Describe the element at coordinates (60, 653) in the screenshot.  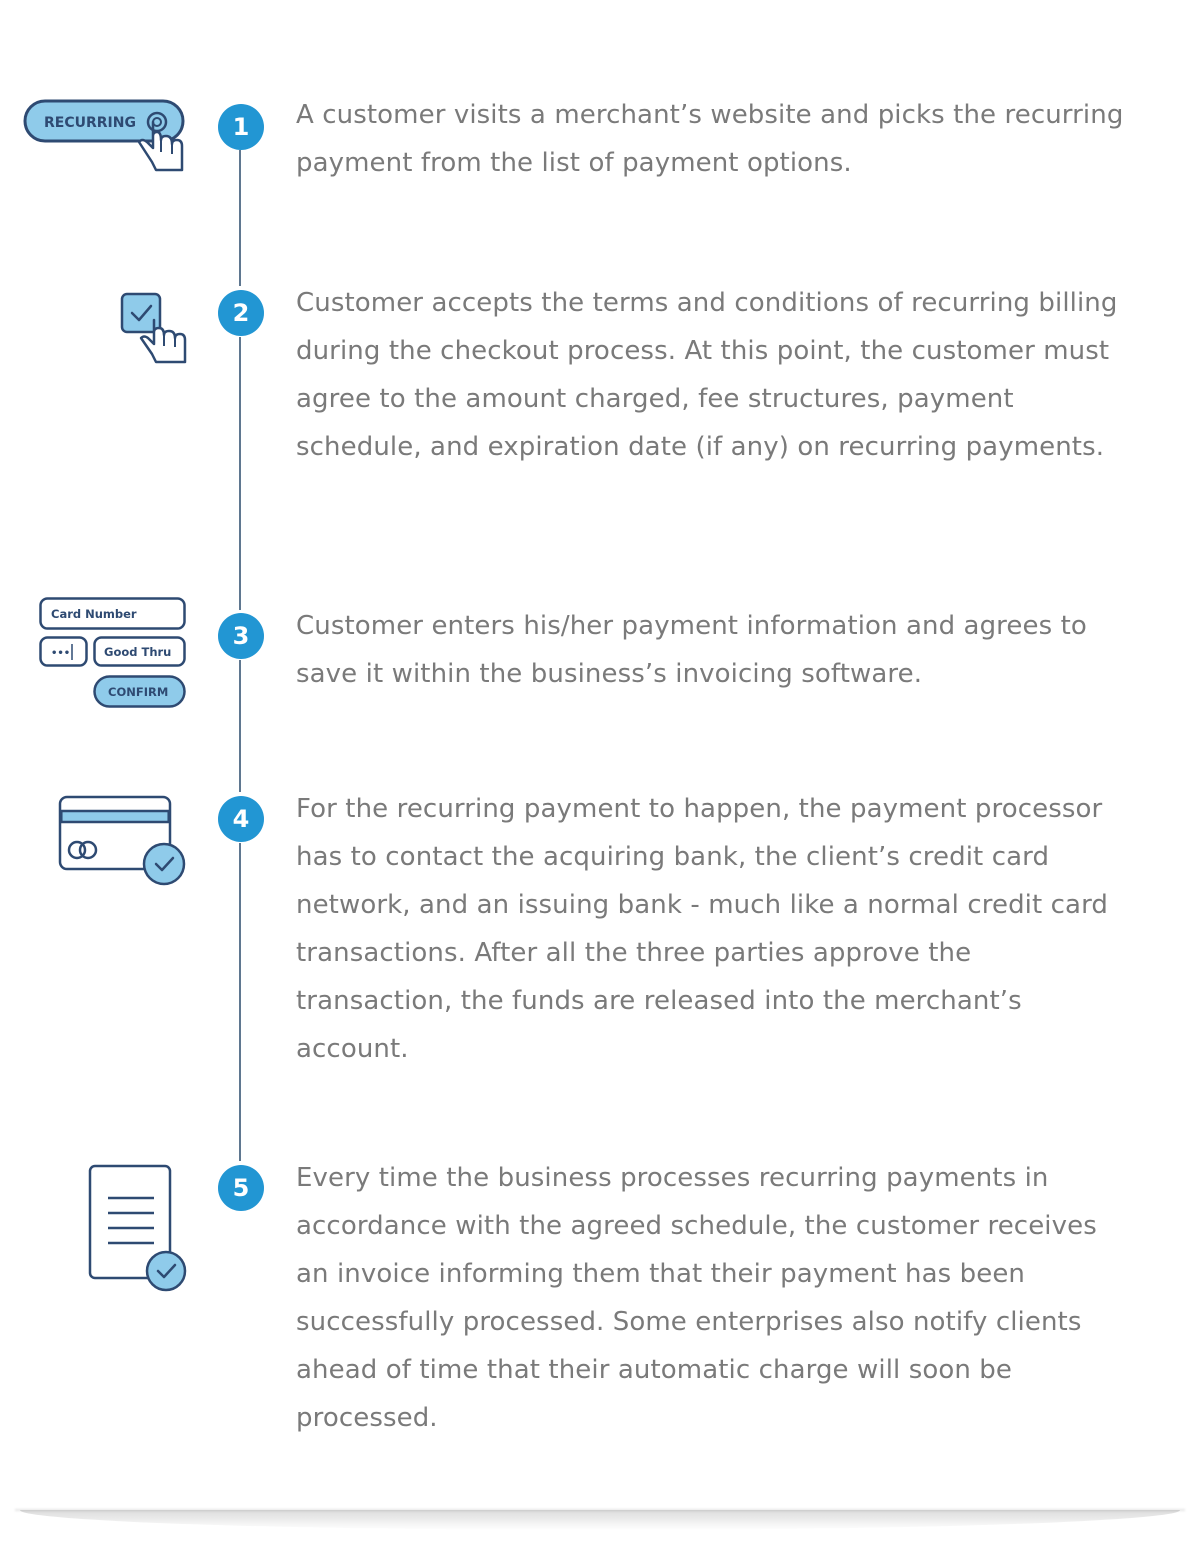
I see `cvv-value: •••` at that location.